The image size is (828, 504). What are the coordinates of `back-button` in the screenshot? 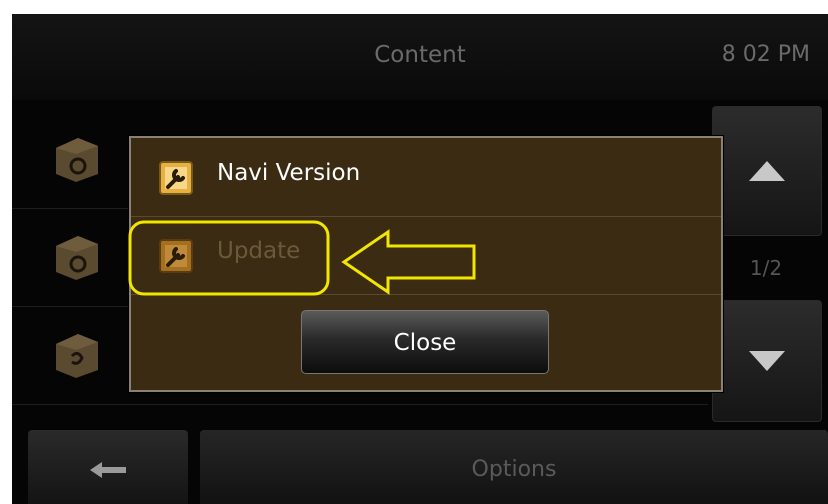 It's located at (108, 467).